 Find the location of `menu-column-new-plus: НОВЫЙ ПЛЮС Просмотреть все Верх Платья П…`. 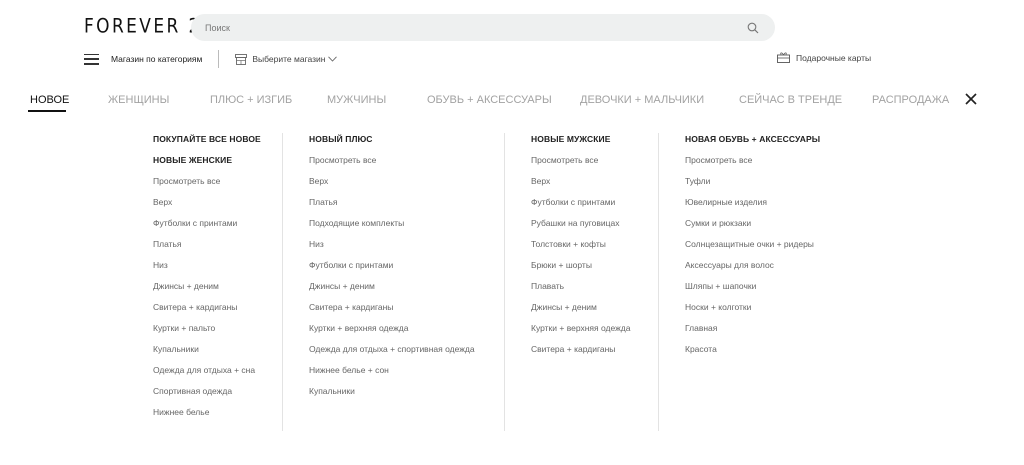

menu-column-new-plus: НОВЫЙ ПЛЮС Просмотреть все Верх Платья П… is located at coordinates (392, 269).